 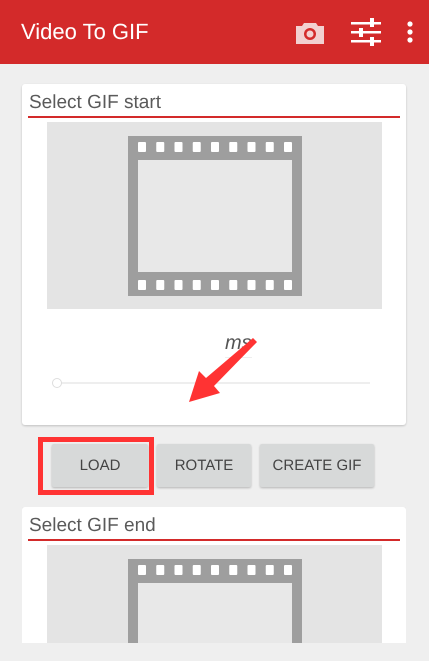 I want to click on action-button: LOAD, so click(x=100, y=465).